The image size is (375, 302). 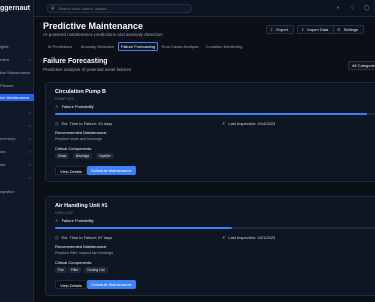 What do you see at coordinates (180, 46) in the screenshot?
I see `tab-root-cause-analysis: Root Cause Analysis` at bounding box center [180, 46].